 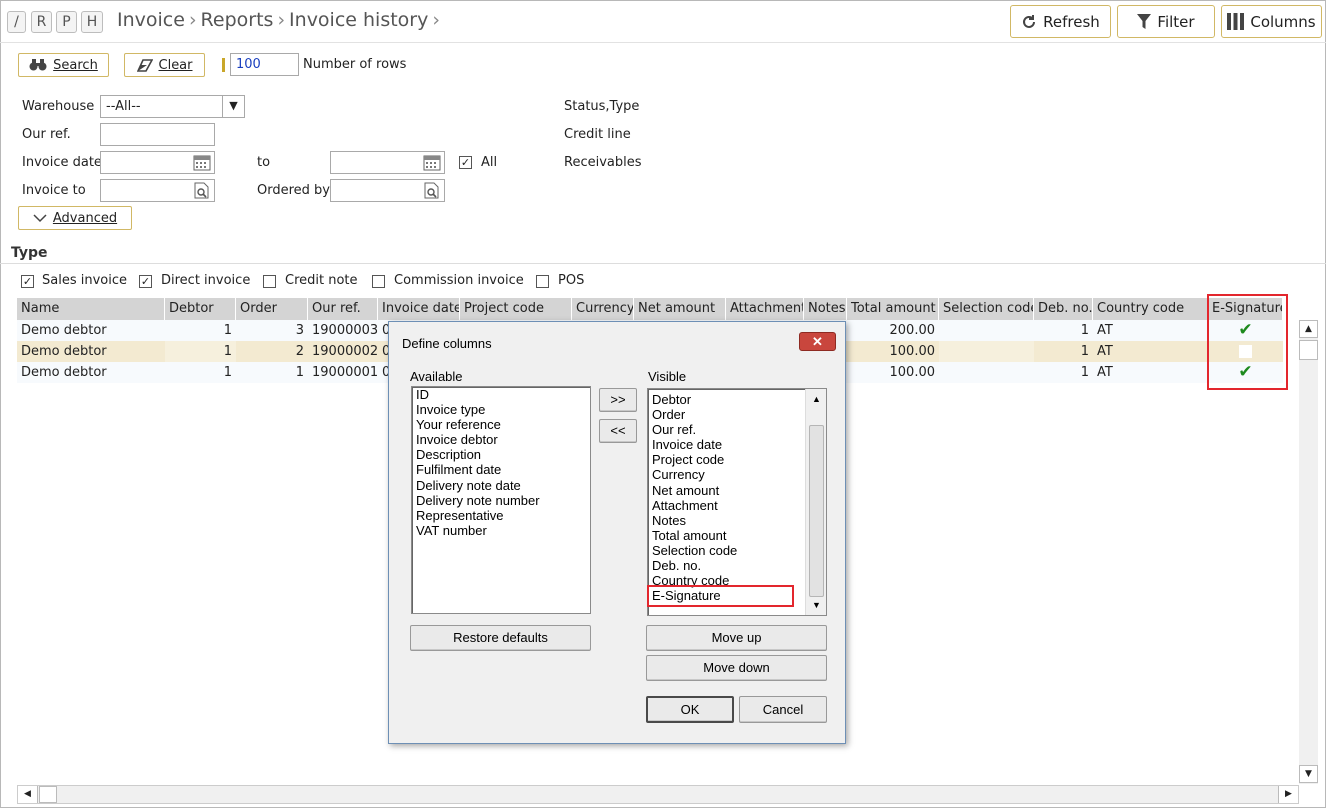 What do you see at coordinates (237, 20) in the screenshot?
I see `breadcrumb-reports: Reports` at bounding box center [237, 20].